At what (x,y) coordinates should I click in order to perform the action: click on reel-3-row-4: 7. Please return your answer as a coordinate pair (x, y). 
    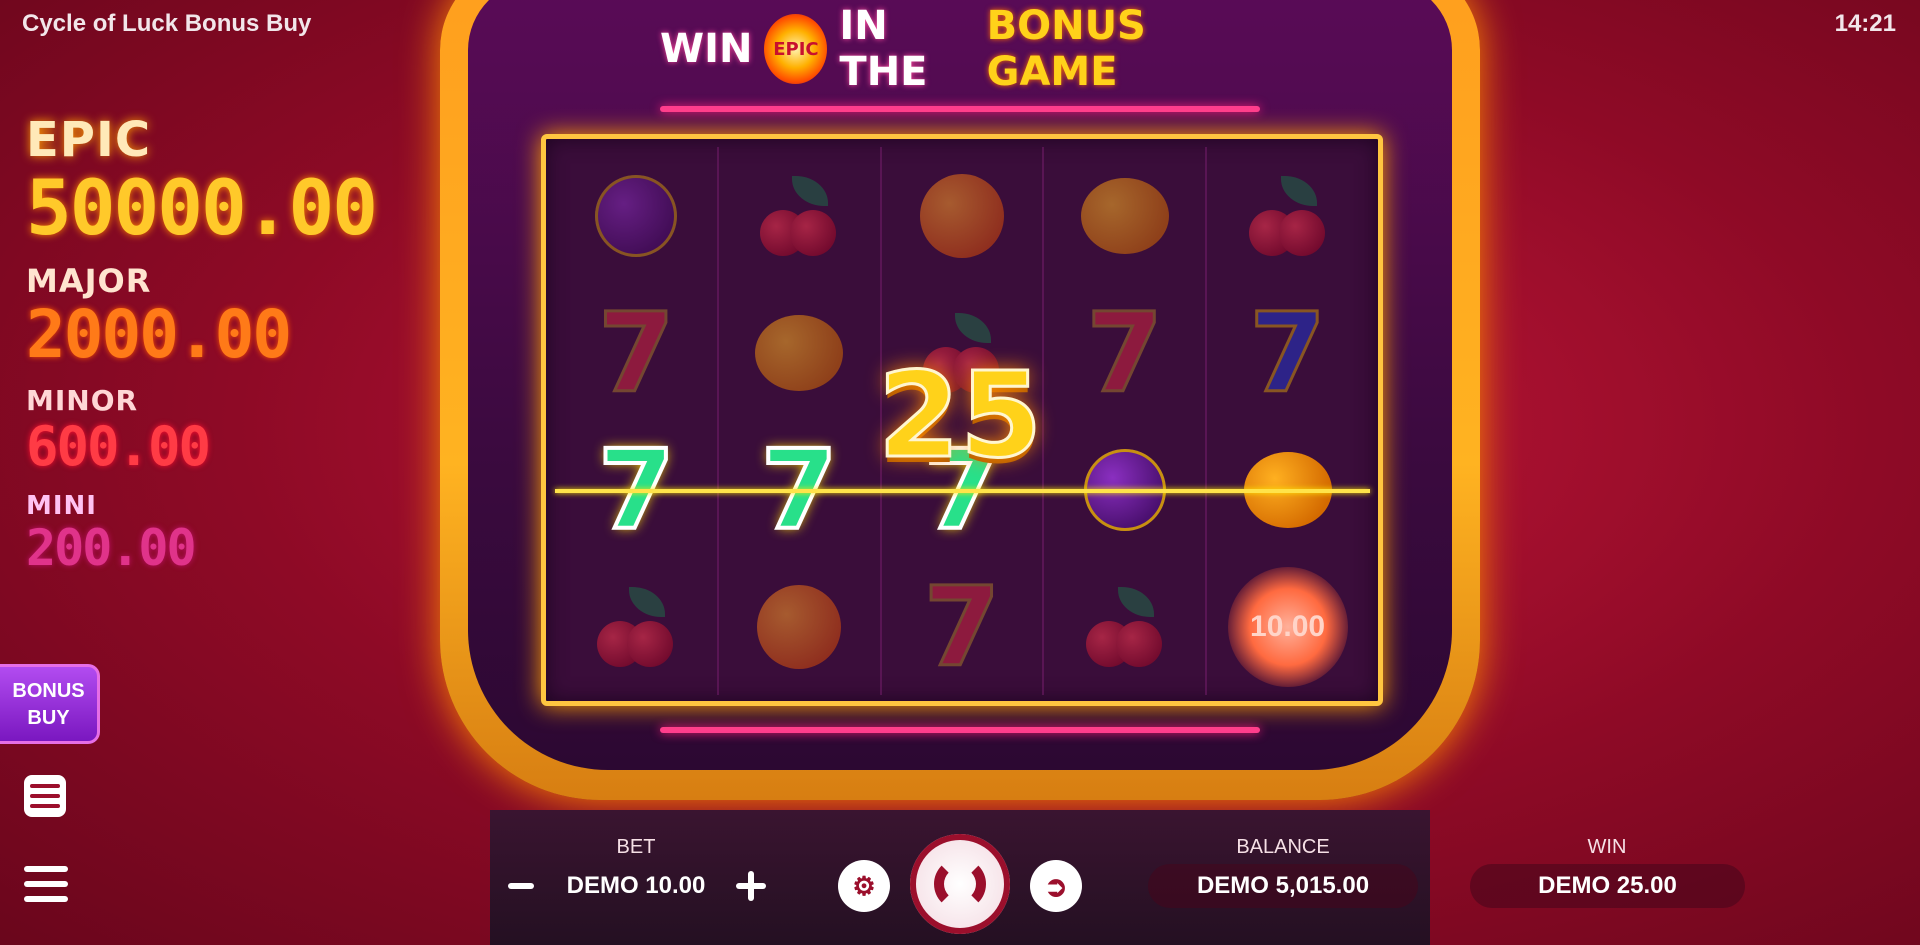
    Looking at the image, I should click on (962, 626).